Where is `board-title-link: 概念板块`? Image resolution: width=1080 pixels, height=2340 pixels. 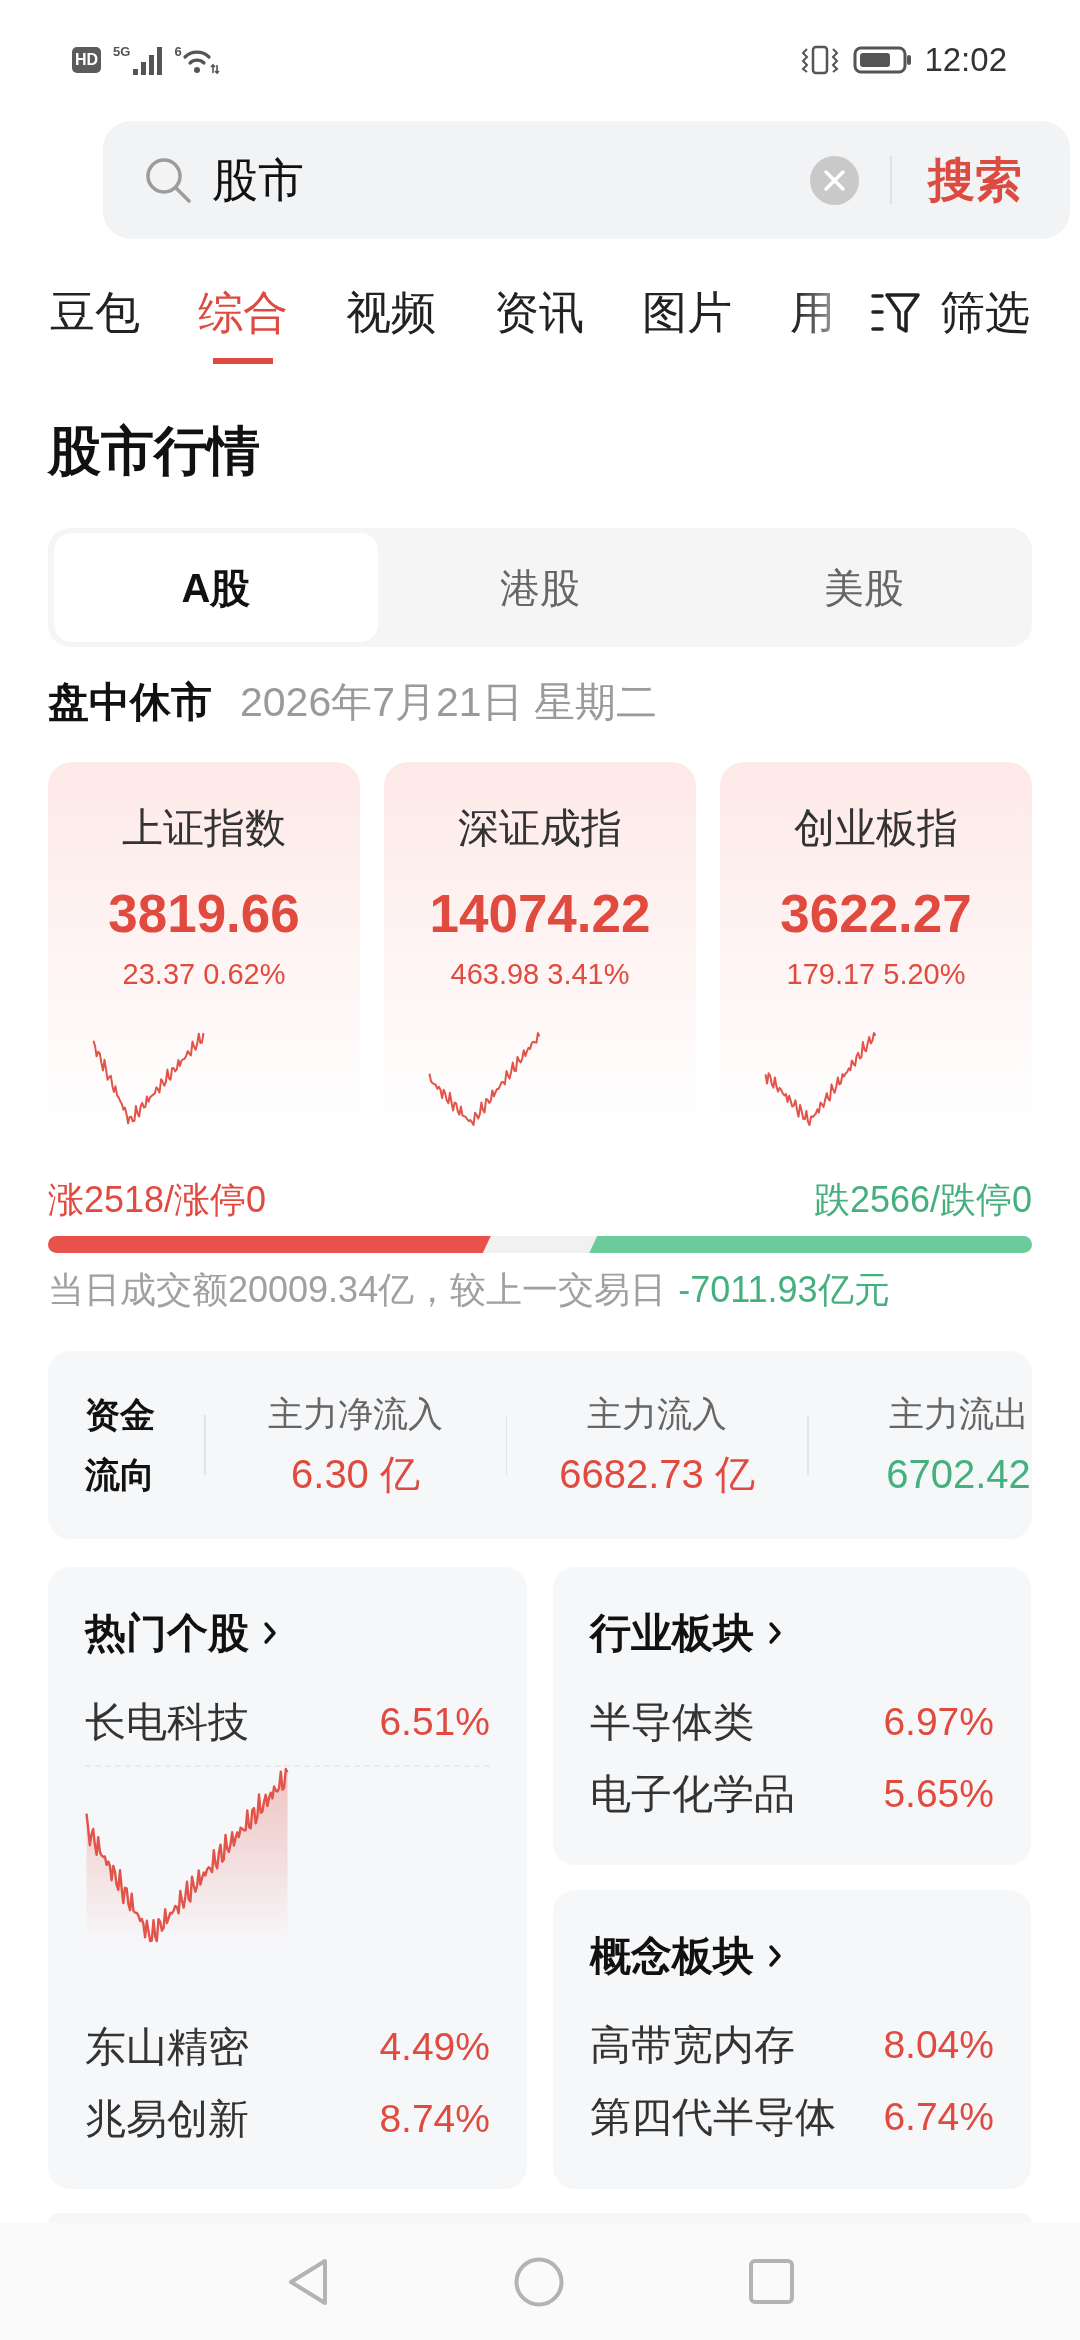 board-title-link: 概念板块 is located at coordinates (686, 1956).